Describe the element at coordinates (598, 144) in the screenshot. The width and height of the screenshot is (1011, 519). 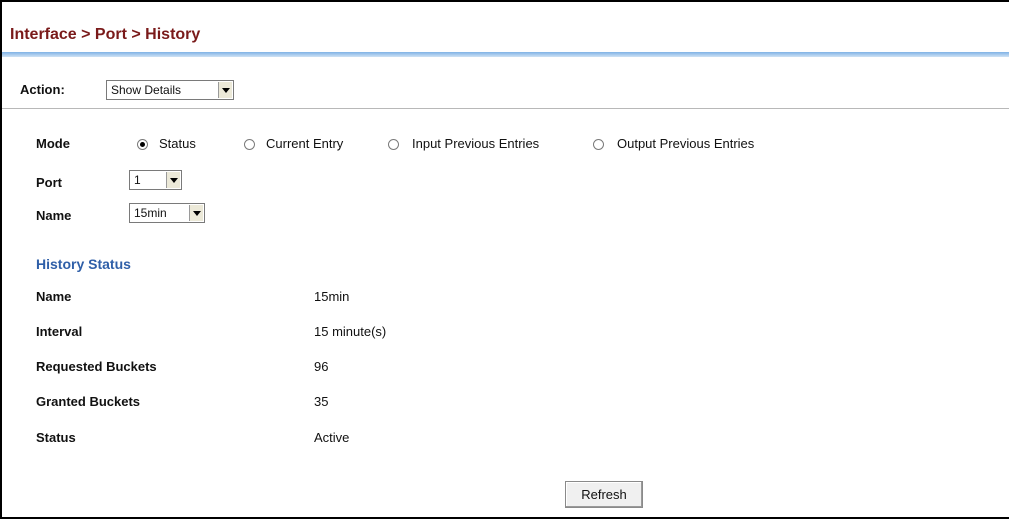
I see `mode-radio-output-previous` at that location.